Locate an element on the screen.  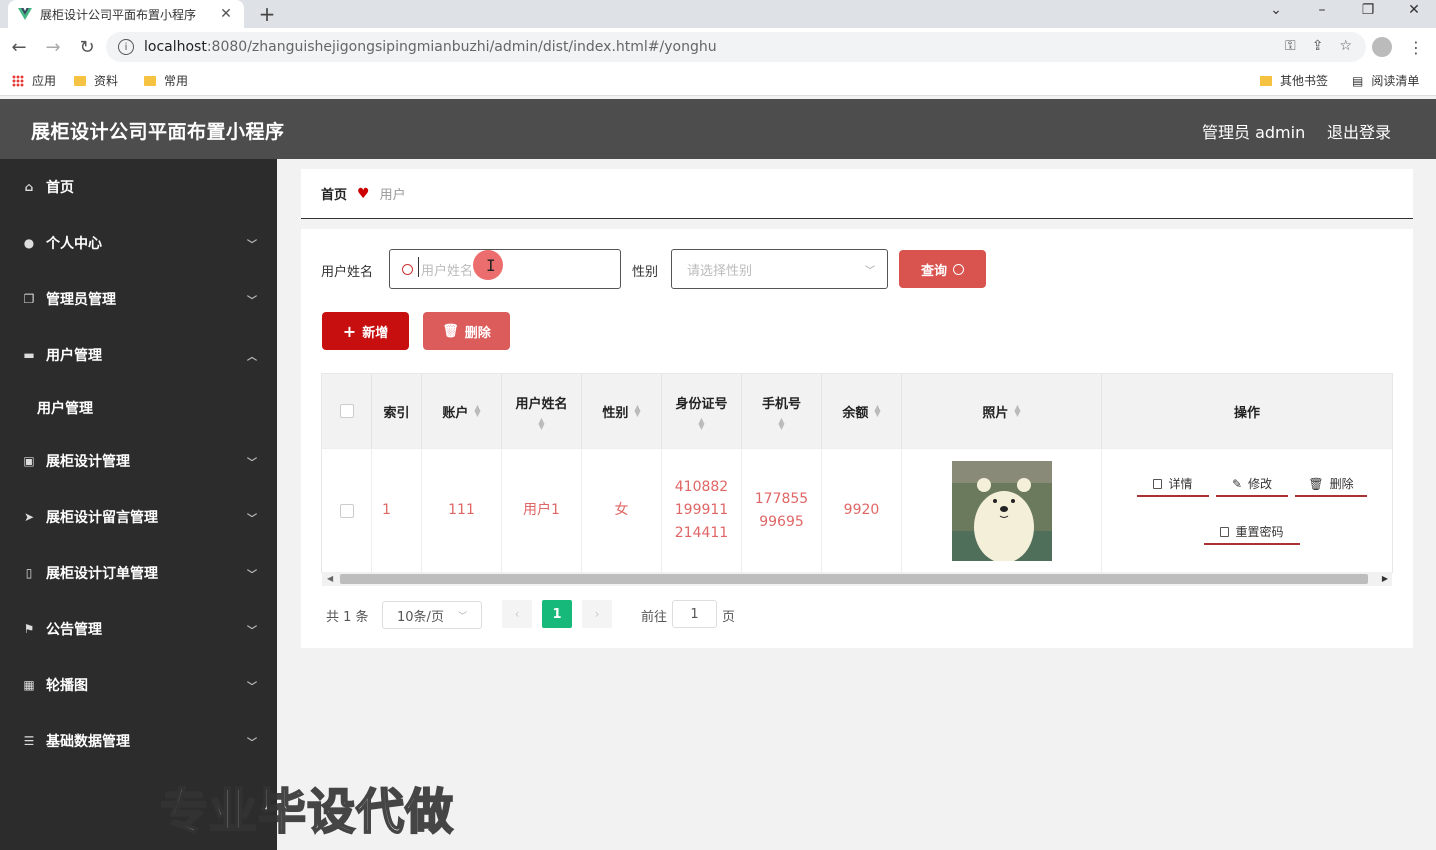
goto-page-input: 1 is located at coordinates (694, 614).